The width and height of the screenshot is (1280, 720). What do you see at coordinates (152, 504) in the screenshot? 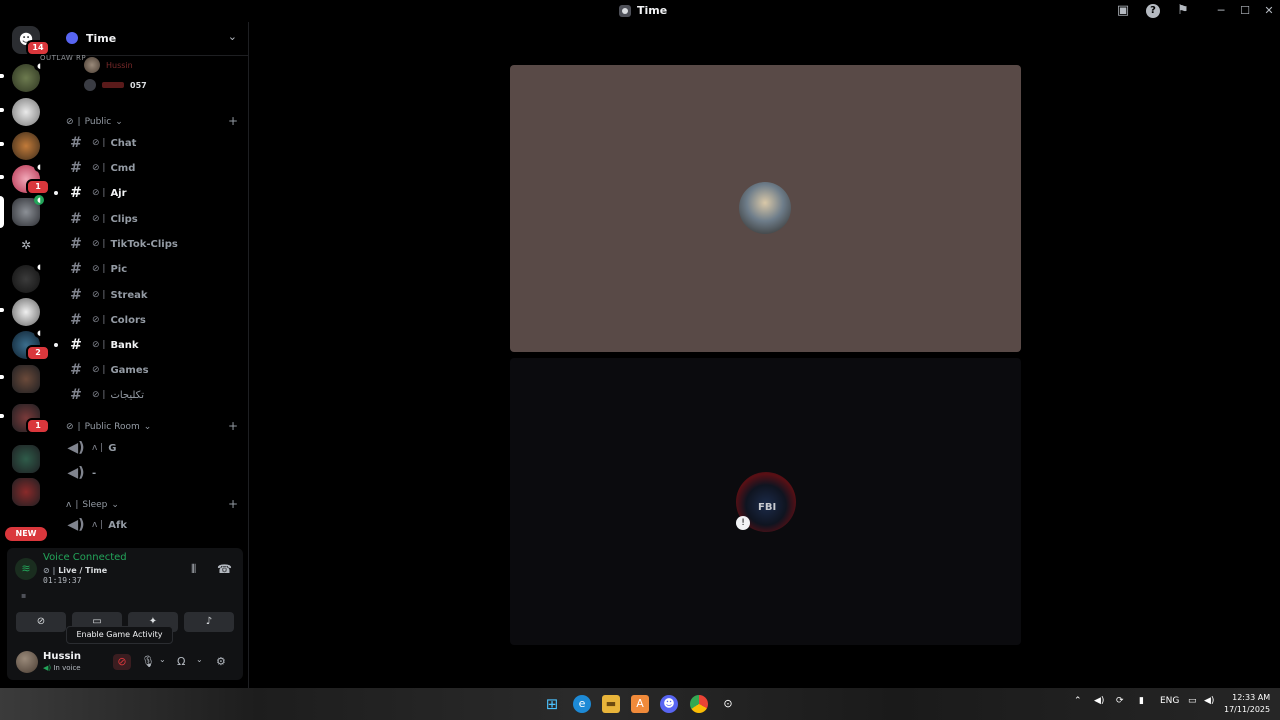
I see `category-sleep: ʌ | Sleep ⌄ +` at bounding box center [152, 504].